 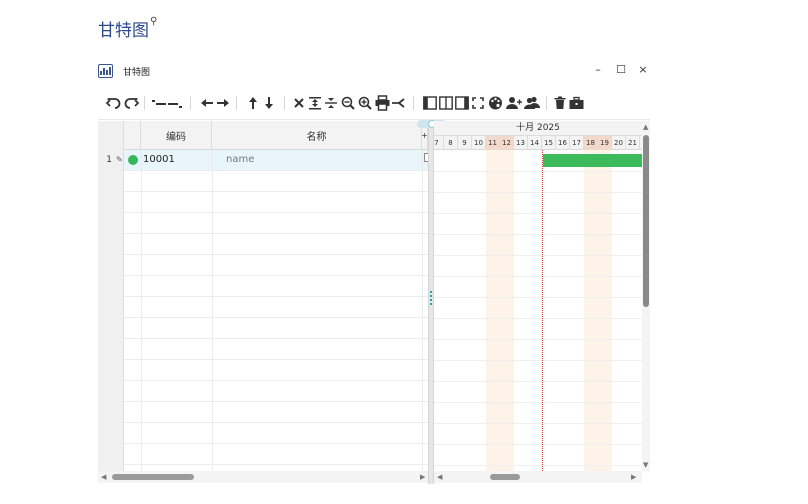 What do you see at coordinates (207, 103) in the screenshot?
I see `move-left-icon` at bounding box center [207, 103].